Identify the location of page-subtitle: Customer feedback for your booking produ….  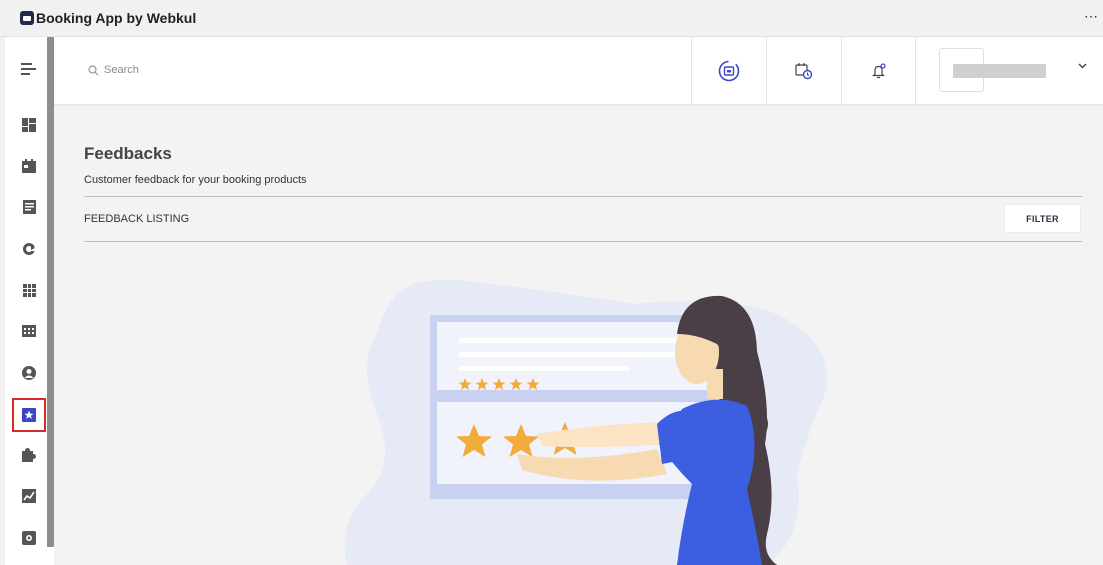
(195, 180).